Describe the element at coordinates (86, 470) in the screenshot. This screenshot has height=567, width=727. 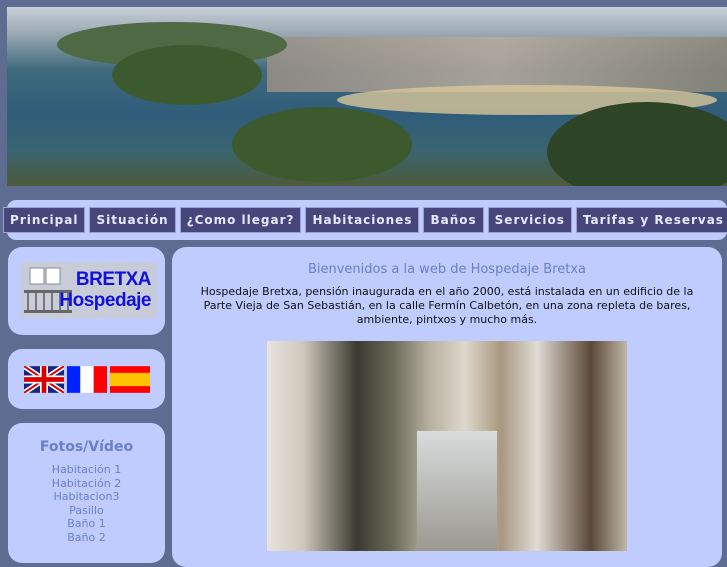
I see `fotos-link-habitacion-1: Habitación 1` at that location.